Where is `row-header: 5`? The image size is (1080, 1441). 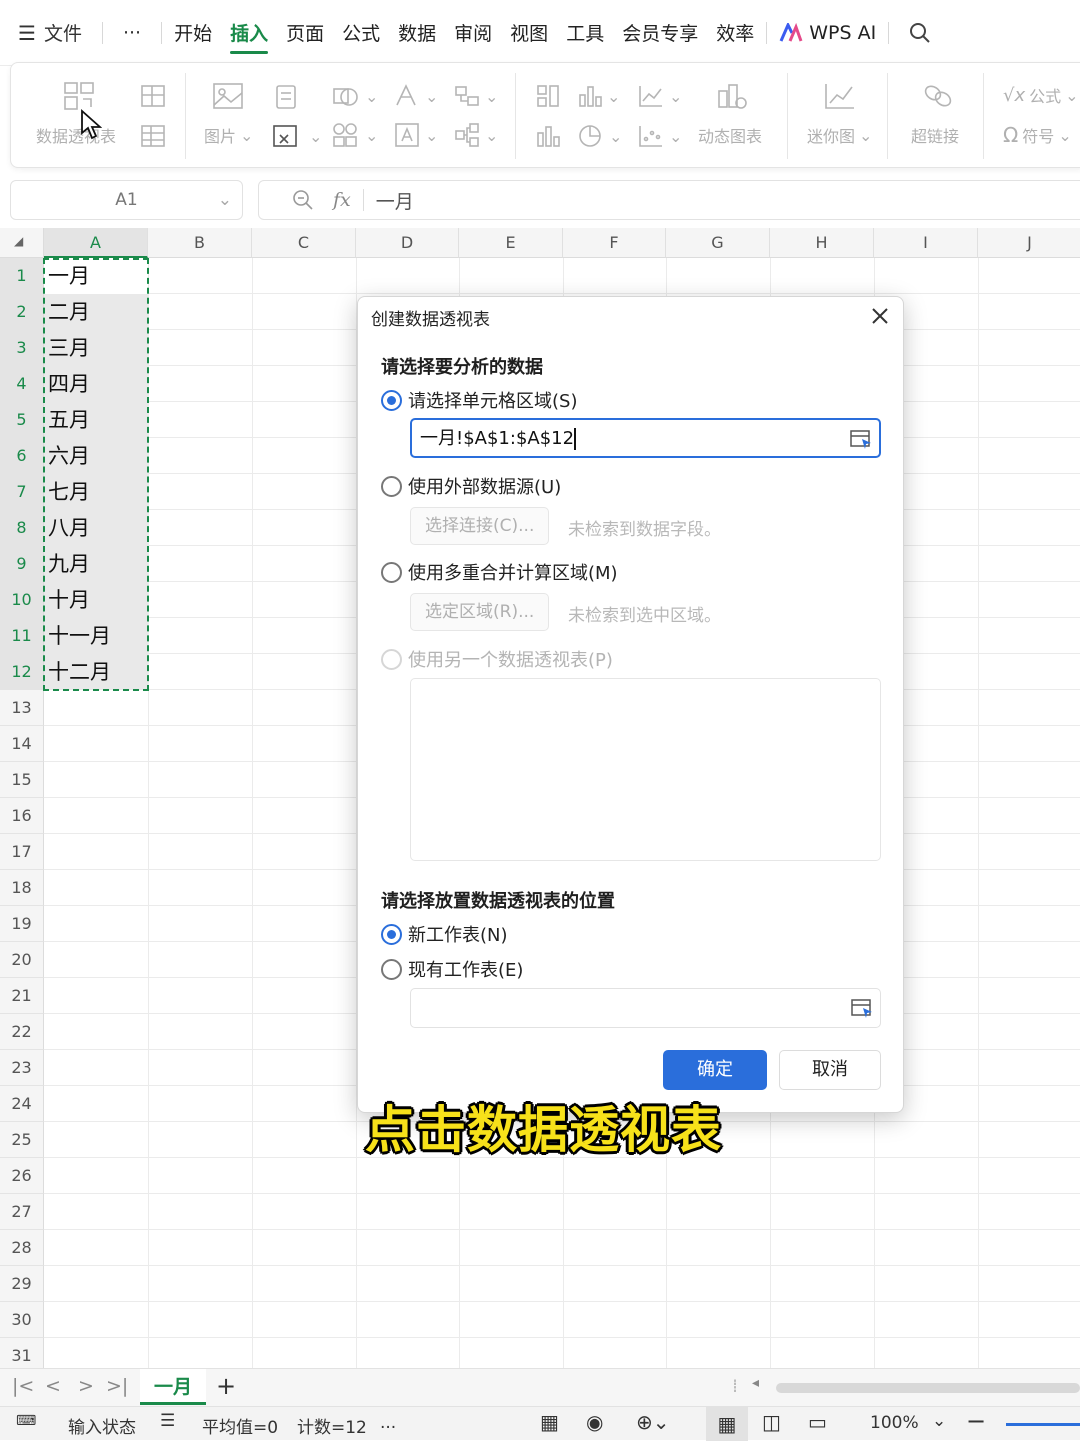
row-header: 5 is located at coordinates (22, 420).